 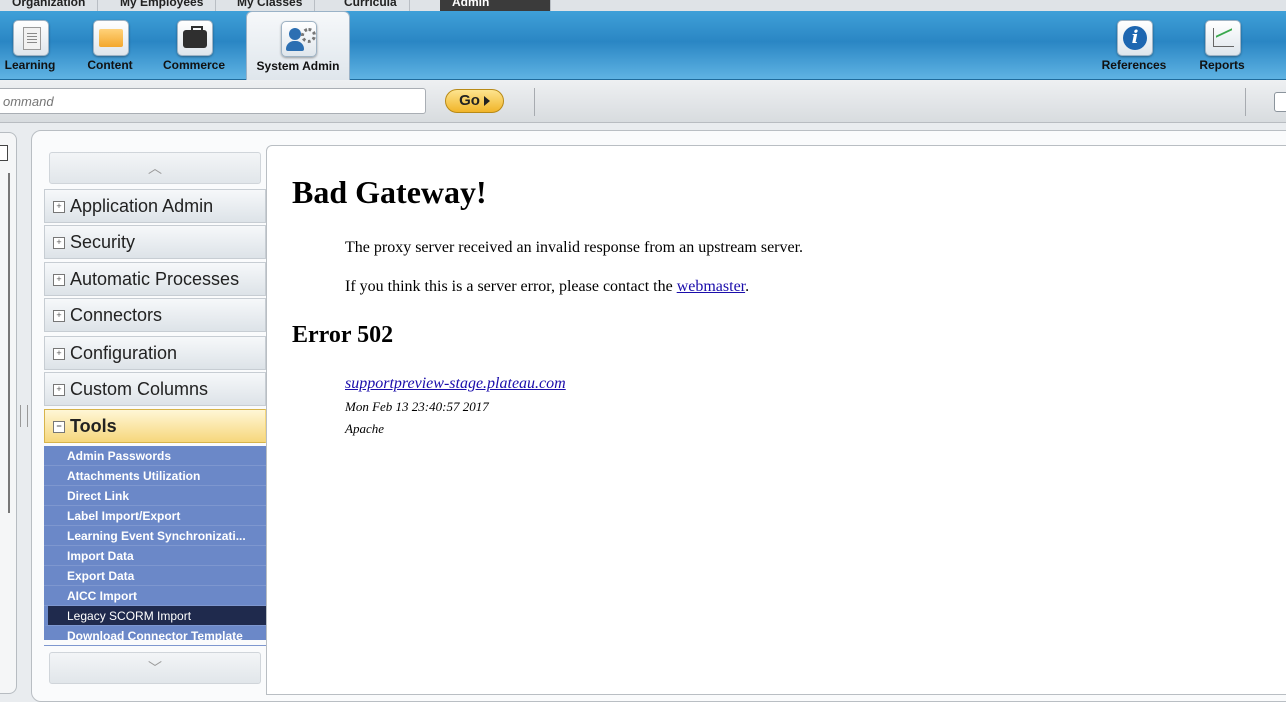 What do you see at coordinates (110, 65) in the screenshot?
I see `module-content-label: Content` at bounding box center [110, 65].